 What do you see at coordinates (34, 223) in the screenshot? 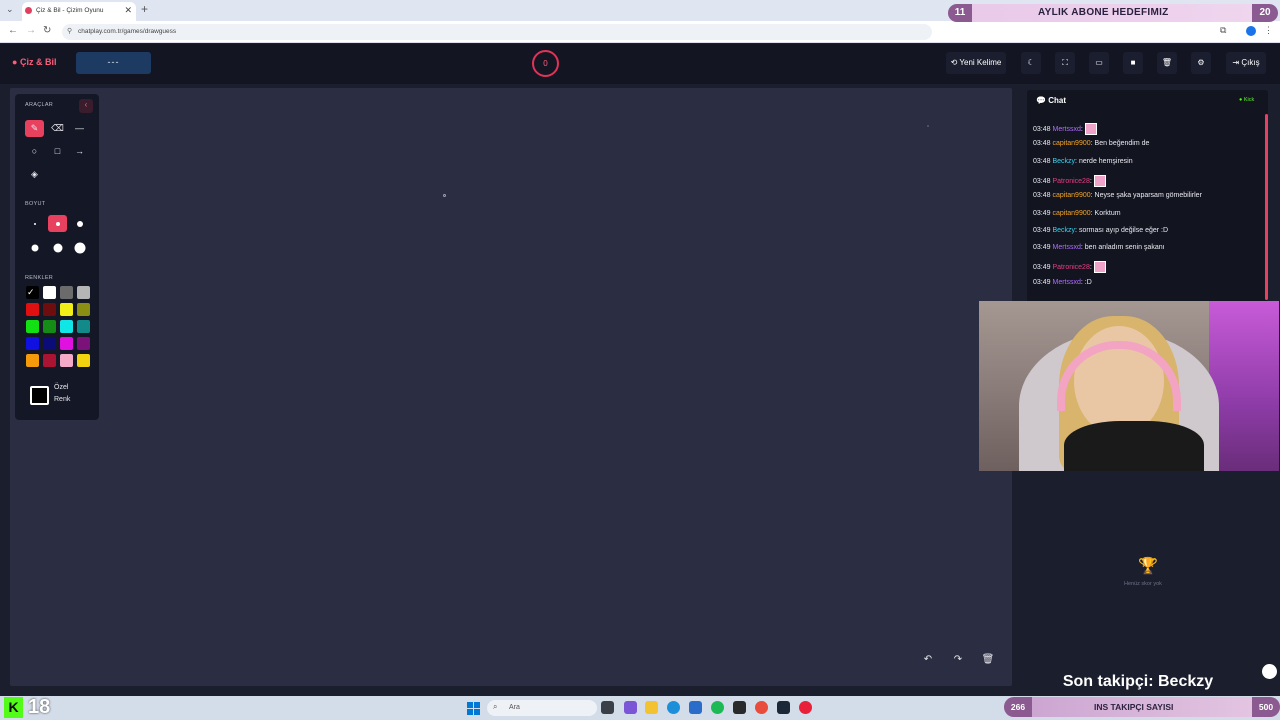
I see `size-1-button` at bounding box center [34, 223].